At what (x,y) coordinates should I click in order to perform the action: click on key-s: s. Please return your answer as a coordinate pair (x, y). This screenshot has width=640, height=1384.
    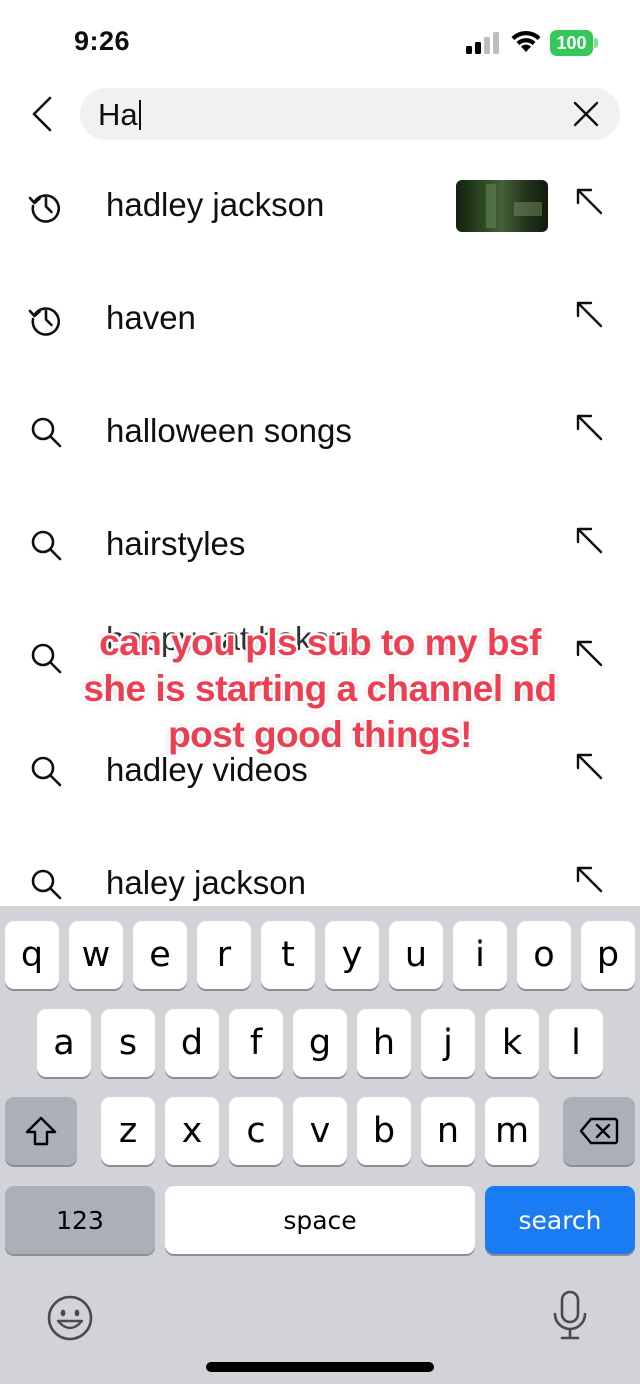
    Looking at the image, I should click on (128, 1043).